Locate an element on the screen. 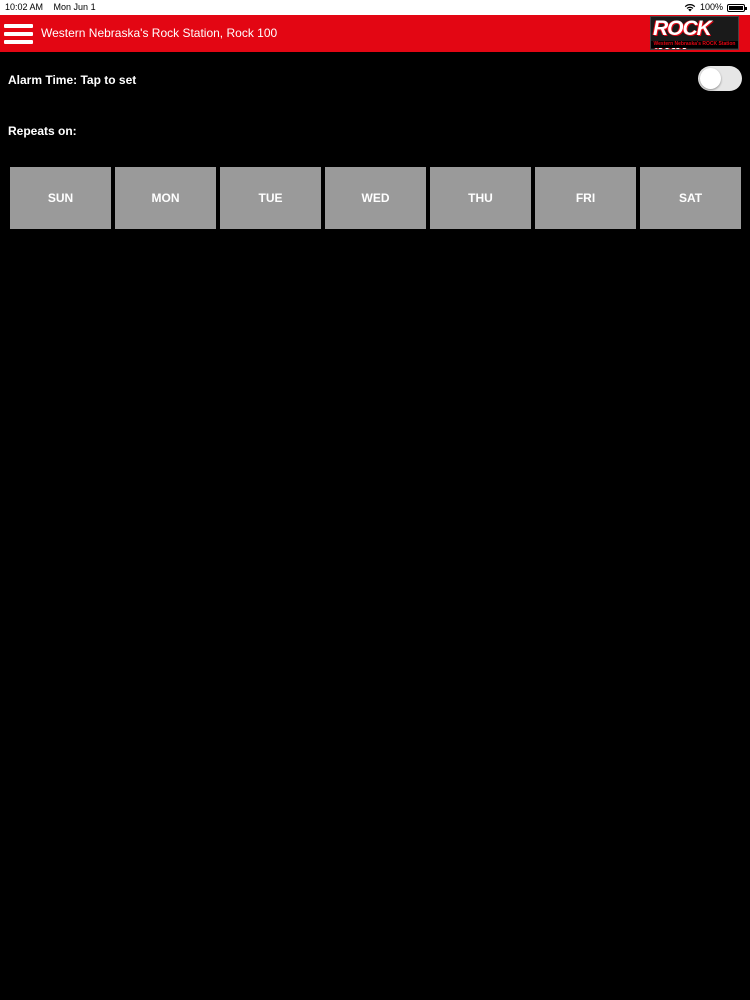 This screenshot has width=750, height=1000. day-button-sun: SUN is located at coordinates (60, 198).